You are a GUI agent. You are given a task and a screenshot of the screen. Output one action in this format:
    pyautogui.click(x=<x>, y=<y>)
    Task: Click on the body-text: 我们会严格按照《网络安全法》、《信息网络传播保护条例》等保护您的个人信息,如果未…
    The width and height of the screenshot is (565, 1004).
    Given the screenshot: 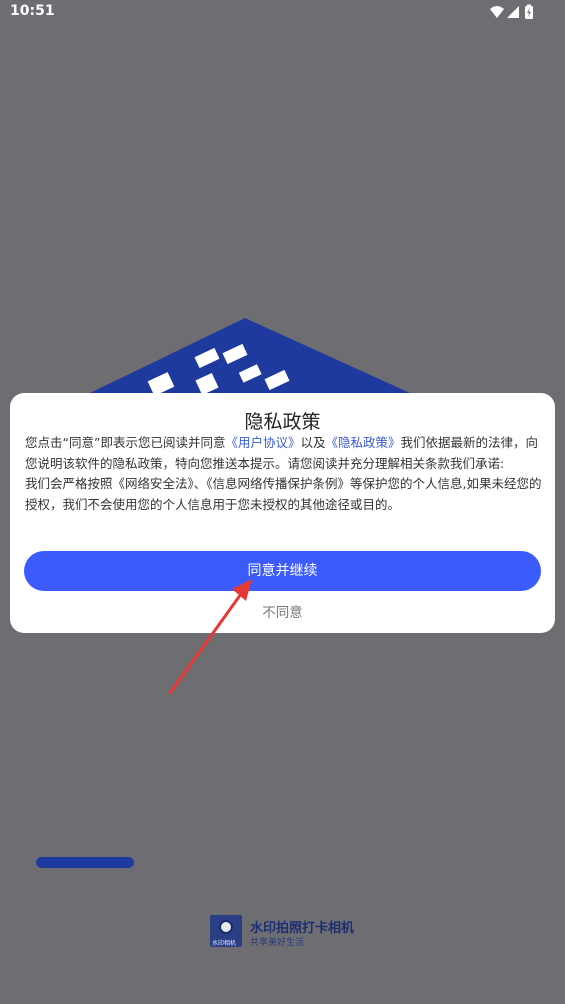 What is the action you would take?
    pyautogui.click(x=283, y=494)
    